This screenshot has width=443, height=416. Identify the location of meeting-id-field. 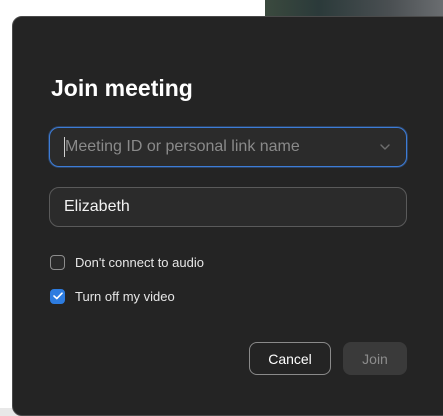
(228, 147).